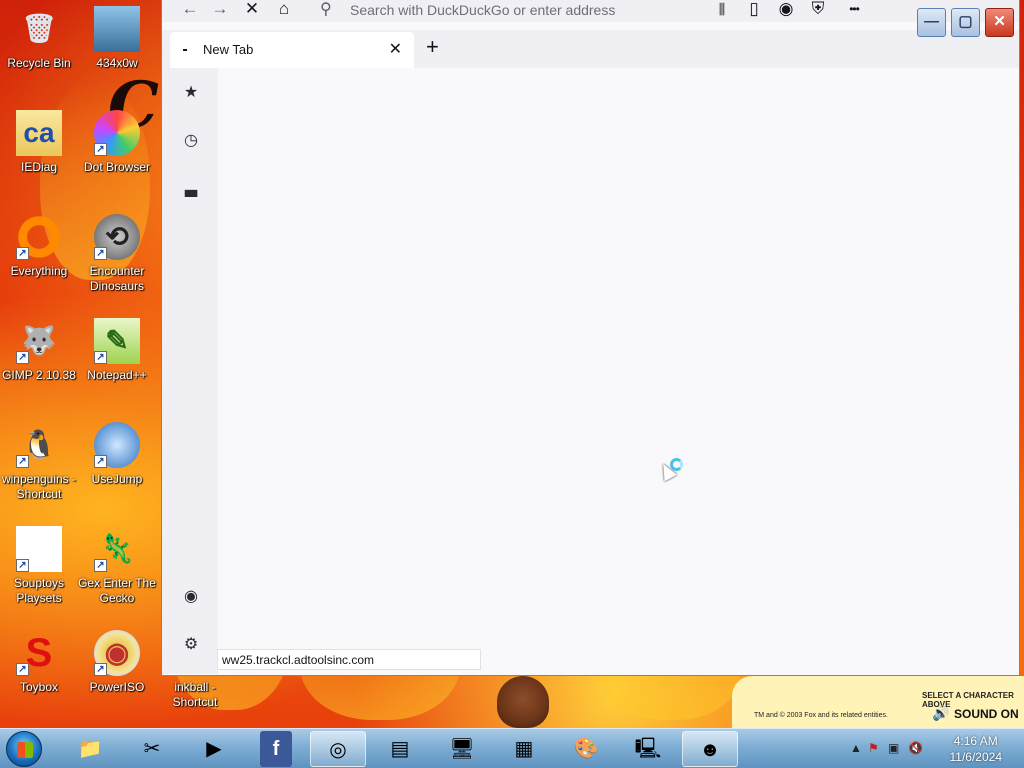  What do you see at coordinates (976, 757) in the screenshot?
I see `clock-date: 11/6/2024` at bounding box center [976, 757].